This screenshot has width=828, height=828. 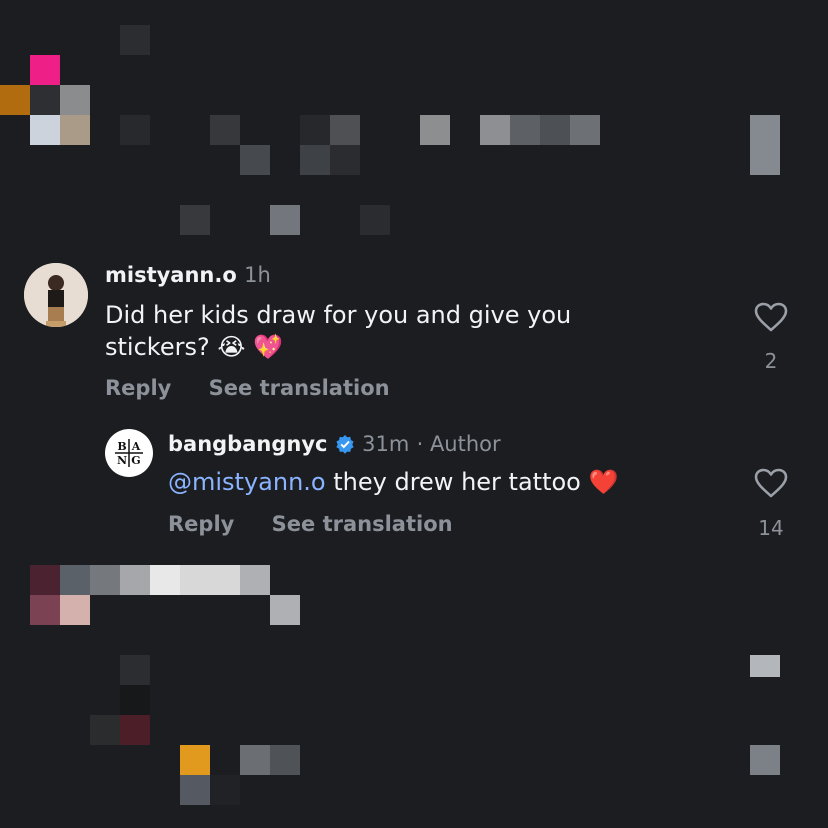 What do you see at coordinates (386, 444) in the screenshot?
I see `reply-time: 31m` at bounding box center [386, 444].